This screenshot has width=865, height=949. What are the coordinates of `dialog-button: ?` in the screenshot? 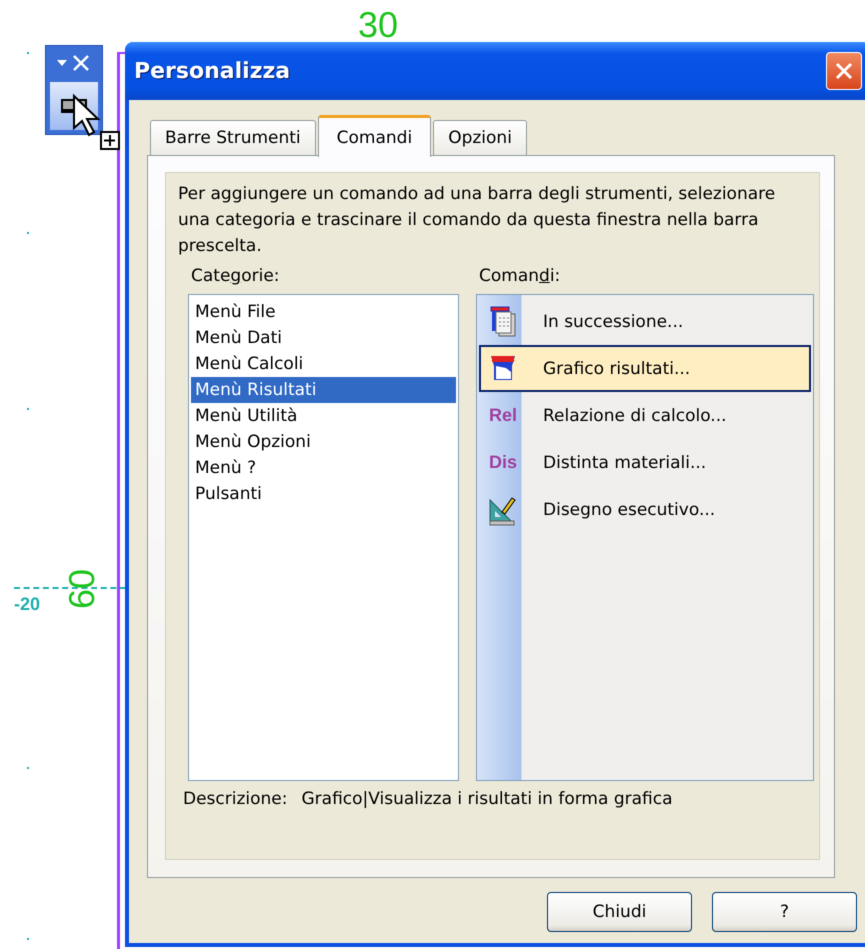 It's located at (784, 912).